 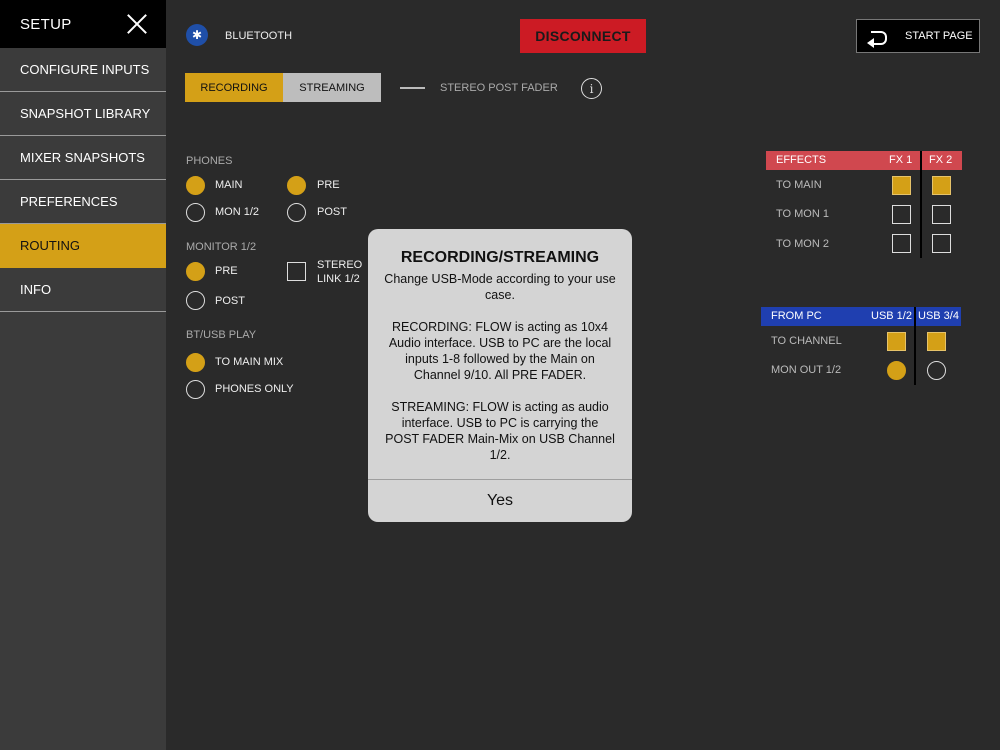 I want to click on bt-usb-to-main-label: TO MAIN MIX, so click(x=249, y=362).